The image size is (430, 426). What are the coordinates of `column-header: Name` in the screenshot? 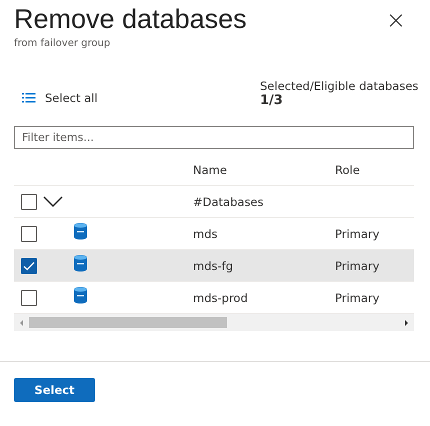 It's located at (264, 170).